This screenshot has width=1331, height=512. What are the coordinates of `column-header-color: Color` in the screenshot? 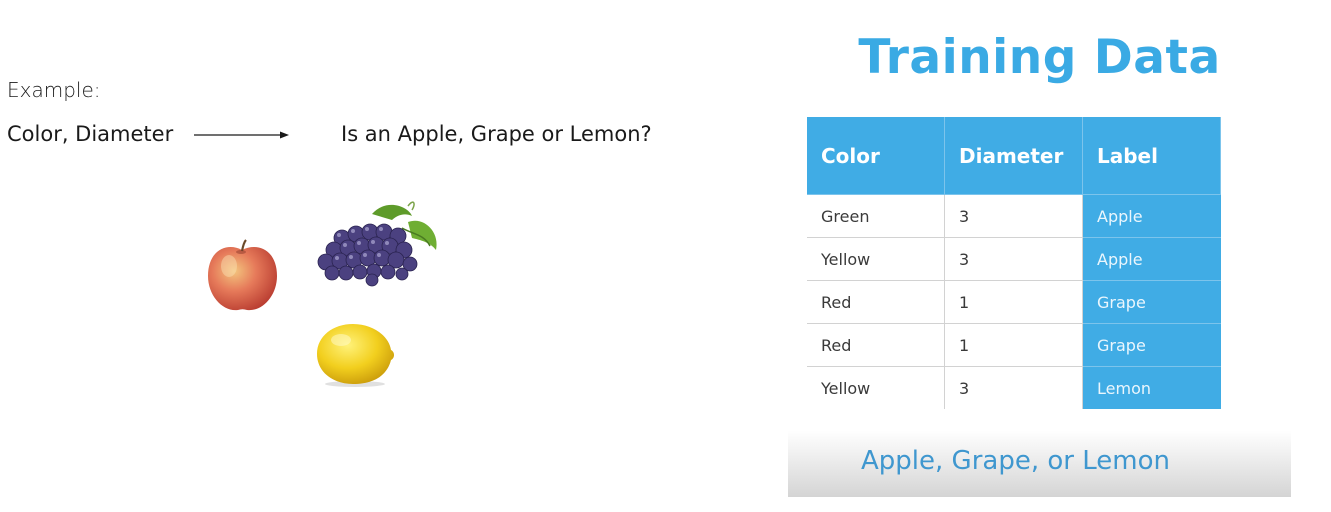 It's located at (876, 156).